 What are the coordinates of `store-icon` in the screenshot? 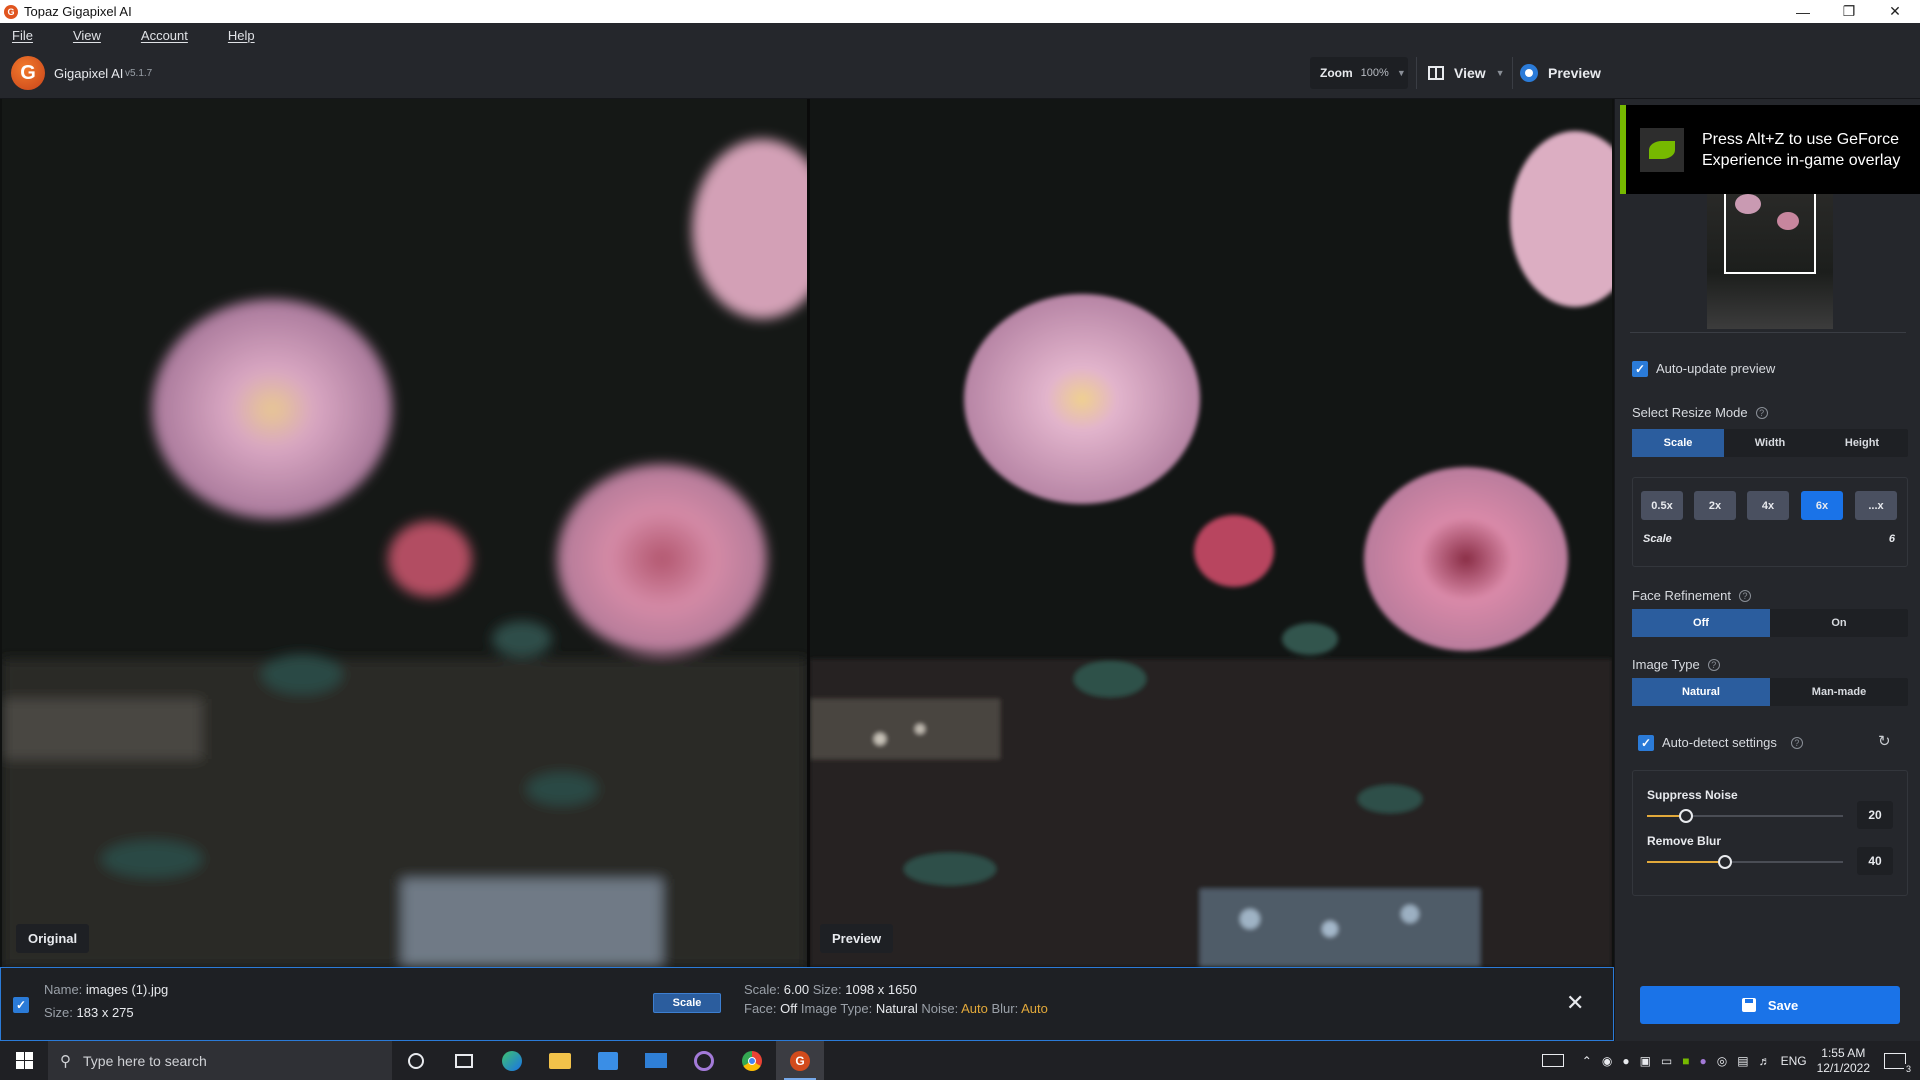 It's located at (608, 1060).